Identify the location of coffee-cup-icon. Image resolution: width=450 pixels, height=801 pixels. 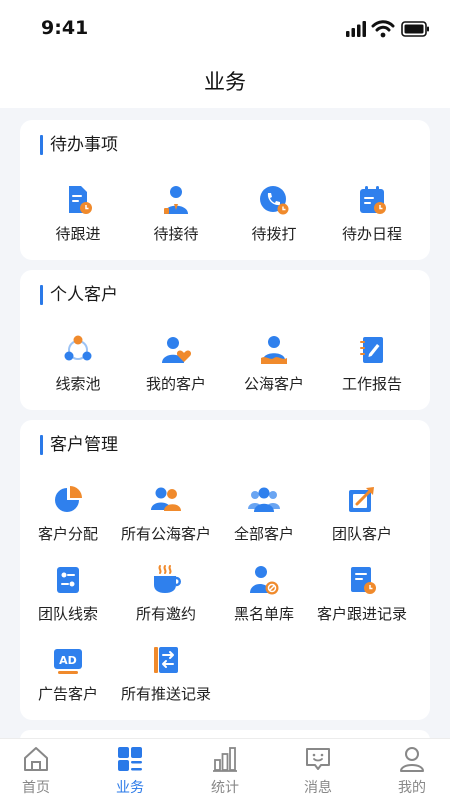
(167, 579).